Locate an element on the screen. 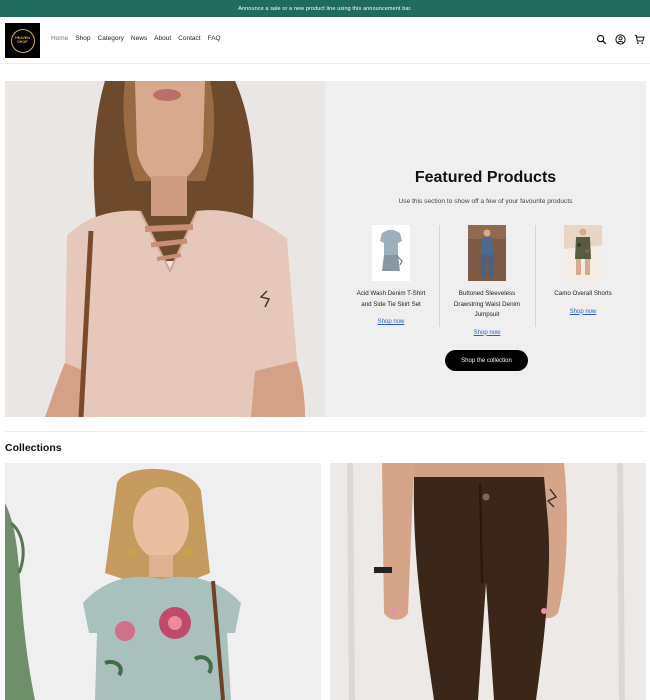 The image size is (650, 700). collections-heading: Collections is located at coordinates (33, 448).